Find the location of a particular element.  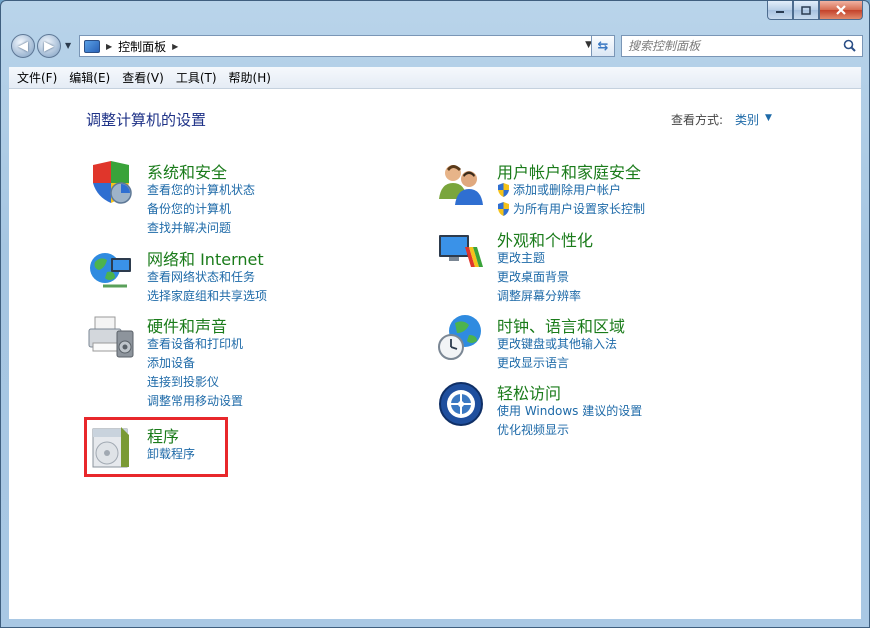

caption-buttons is located at coordinates (815, 11).